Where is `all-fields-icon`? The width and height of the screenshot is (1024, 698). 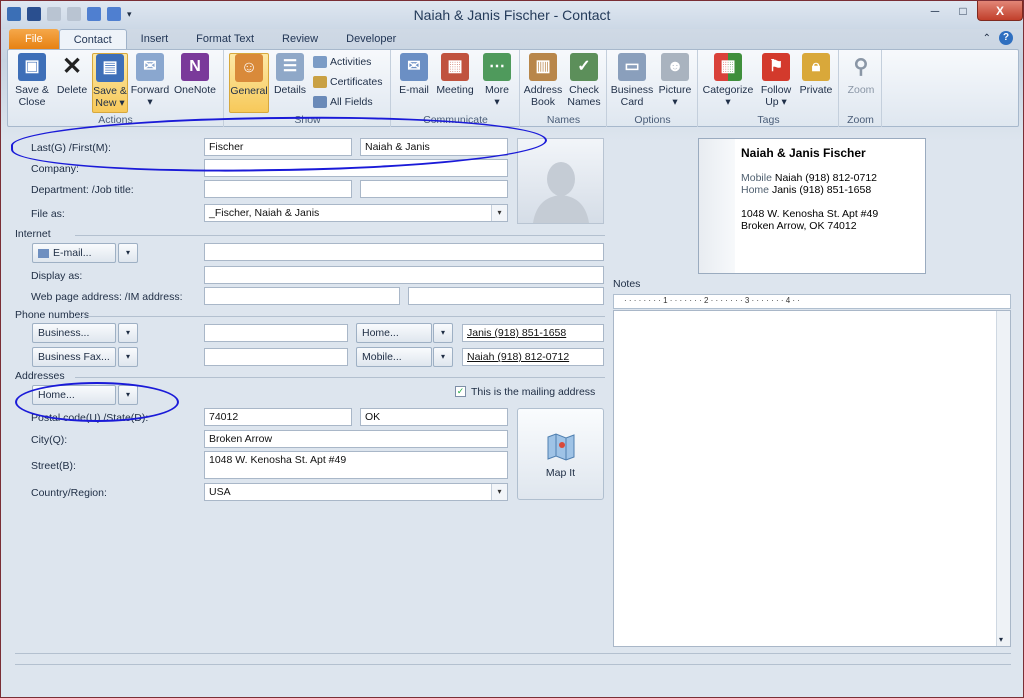
all-fields-icon is located at coordinates (320, 102).